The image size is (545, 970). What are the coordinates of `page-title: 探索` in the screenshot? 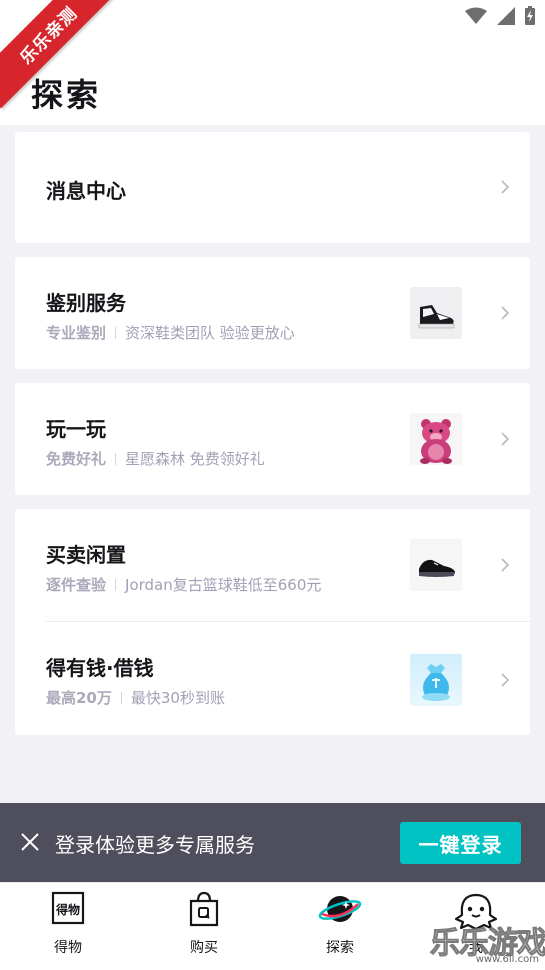 It's located at (66, 95).